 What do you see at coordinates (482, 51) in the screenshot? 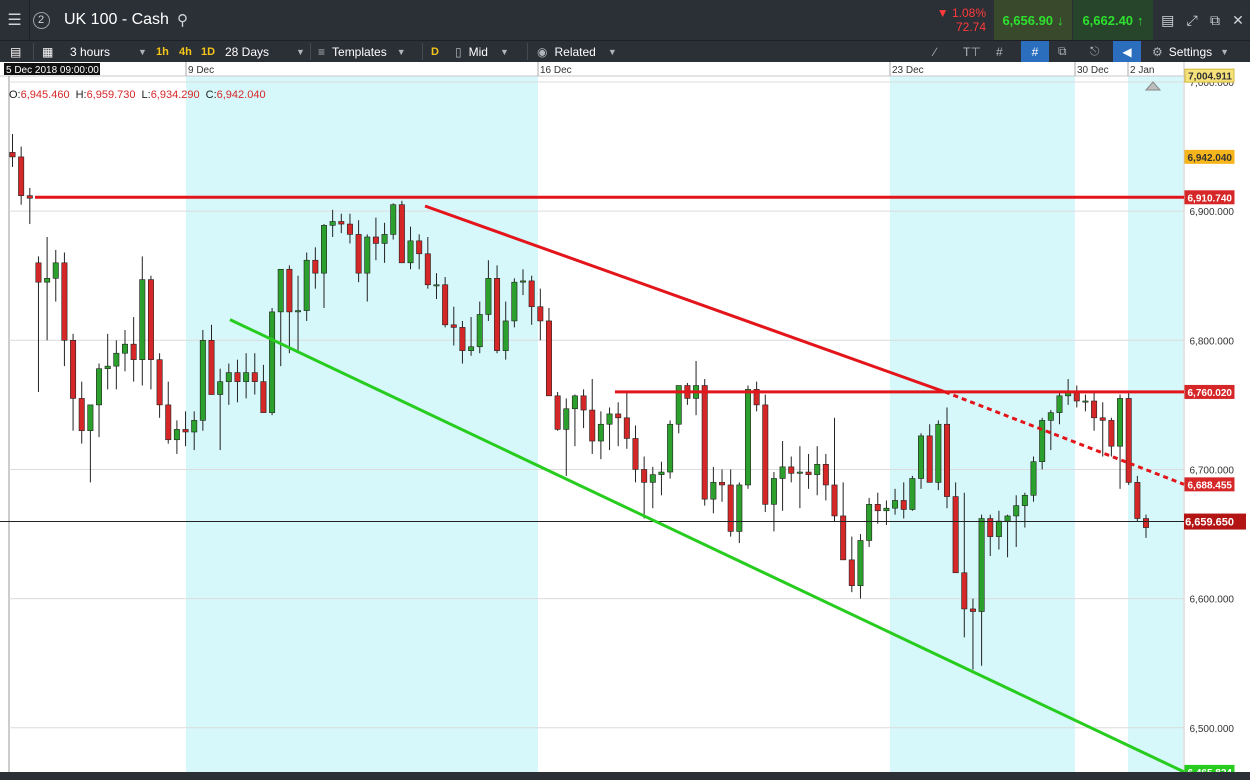
I see `price-type-select: ▯ Mid ▼` at bounding box center [482, 51].